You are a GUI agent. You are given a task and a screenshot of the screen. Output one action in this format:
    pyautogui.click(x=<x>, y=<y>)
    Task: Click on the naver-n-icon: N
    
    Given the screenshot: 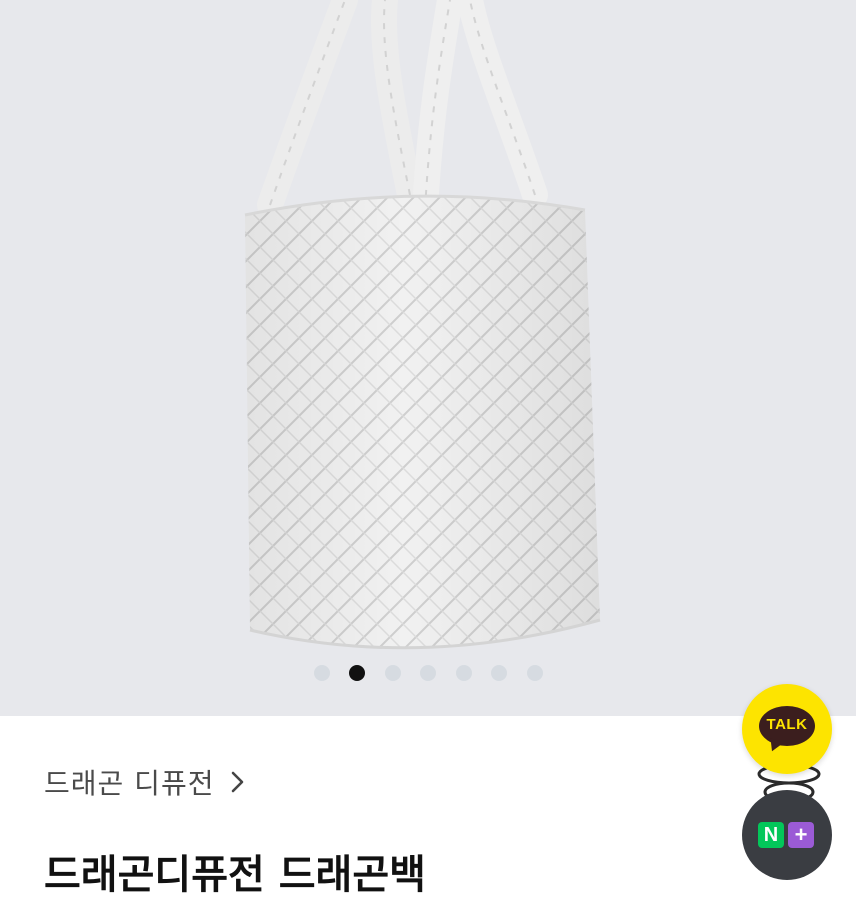 What is the action you would take?
    pyautogui.click(x=771, y=835)
    